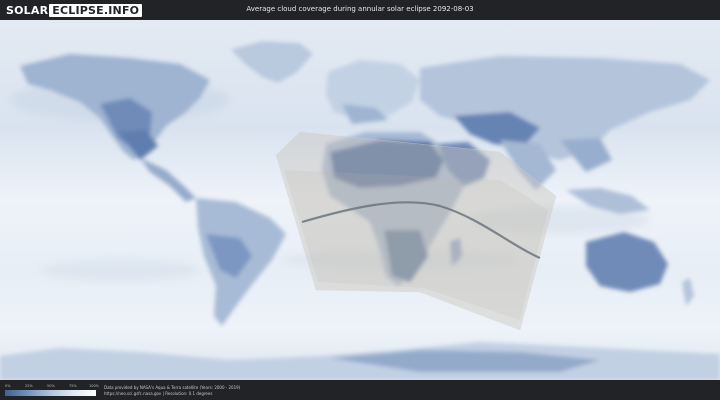 This screenshot has width=720, height=400. What do you see at coordinates (73, 386) in the screenshot?
I see `legend-tick-75: 75%` at bounding box center [73, 386].